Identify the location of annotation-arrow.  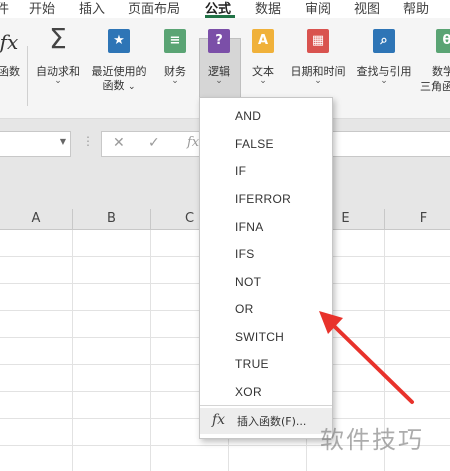
(366, 357).